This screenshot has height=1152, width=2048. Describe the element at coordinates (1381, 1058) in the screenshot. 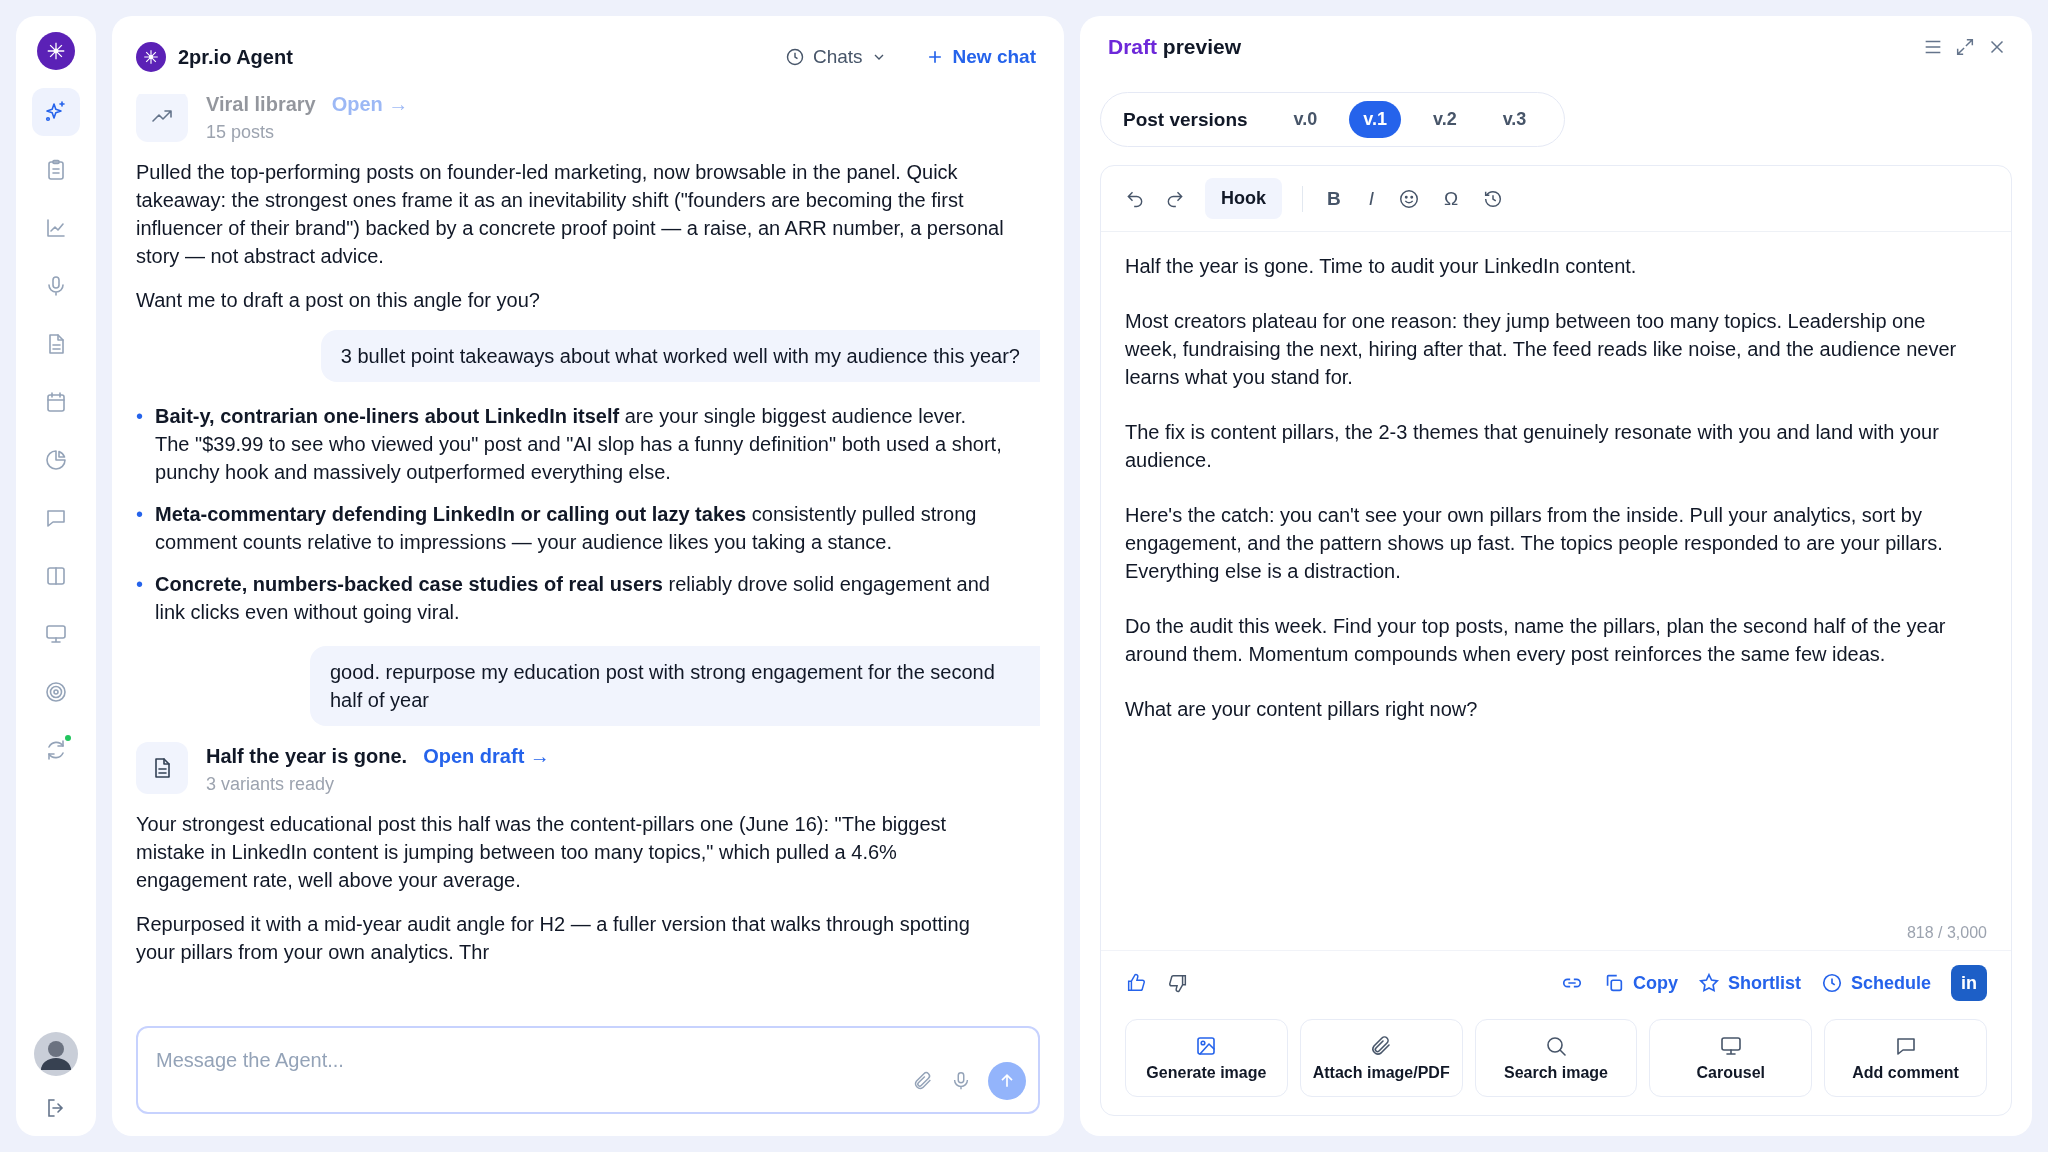

I see `tool-button: Attach image/PDF` at that location.